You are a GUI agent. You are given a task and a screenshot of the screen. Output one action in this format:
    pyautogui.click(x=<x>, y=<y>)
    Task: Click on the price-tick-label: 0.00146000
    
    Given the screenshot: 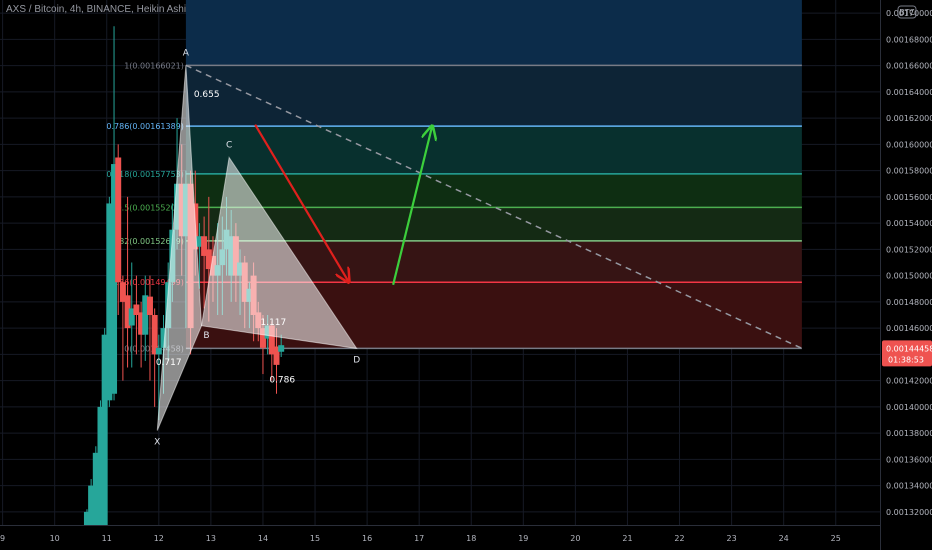 What is the action you would take?
    pyautogui.click(x=909, y=328)
    